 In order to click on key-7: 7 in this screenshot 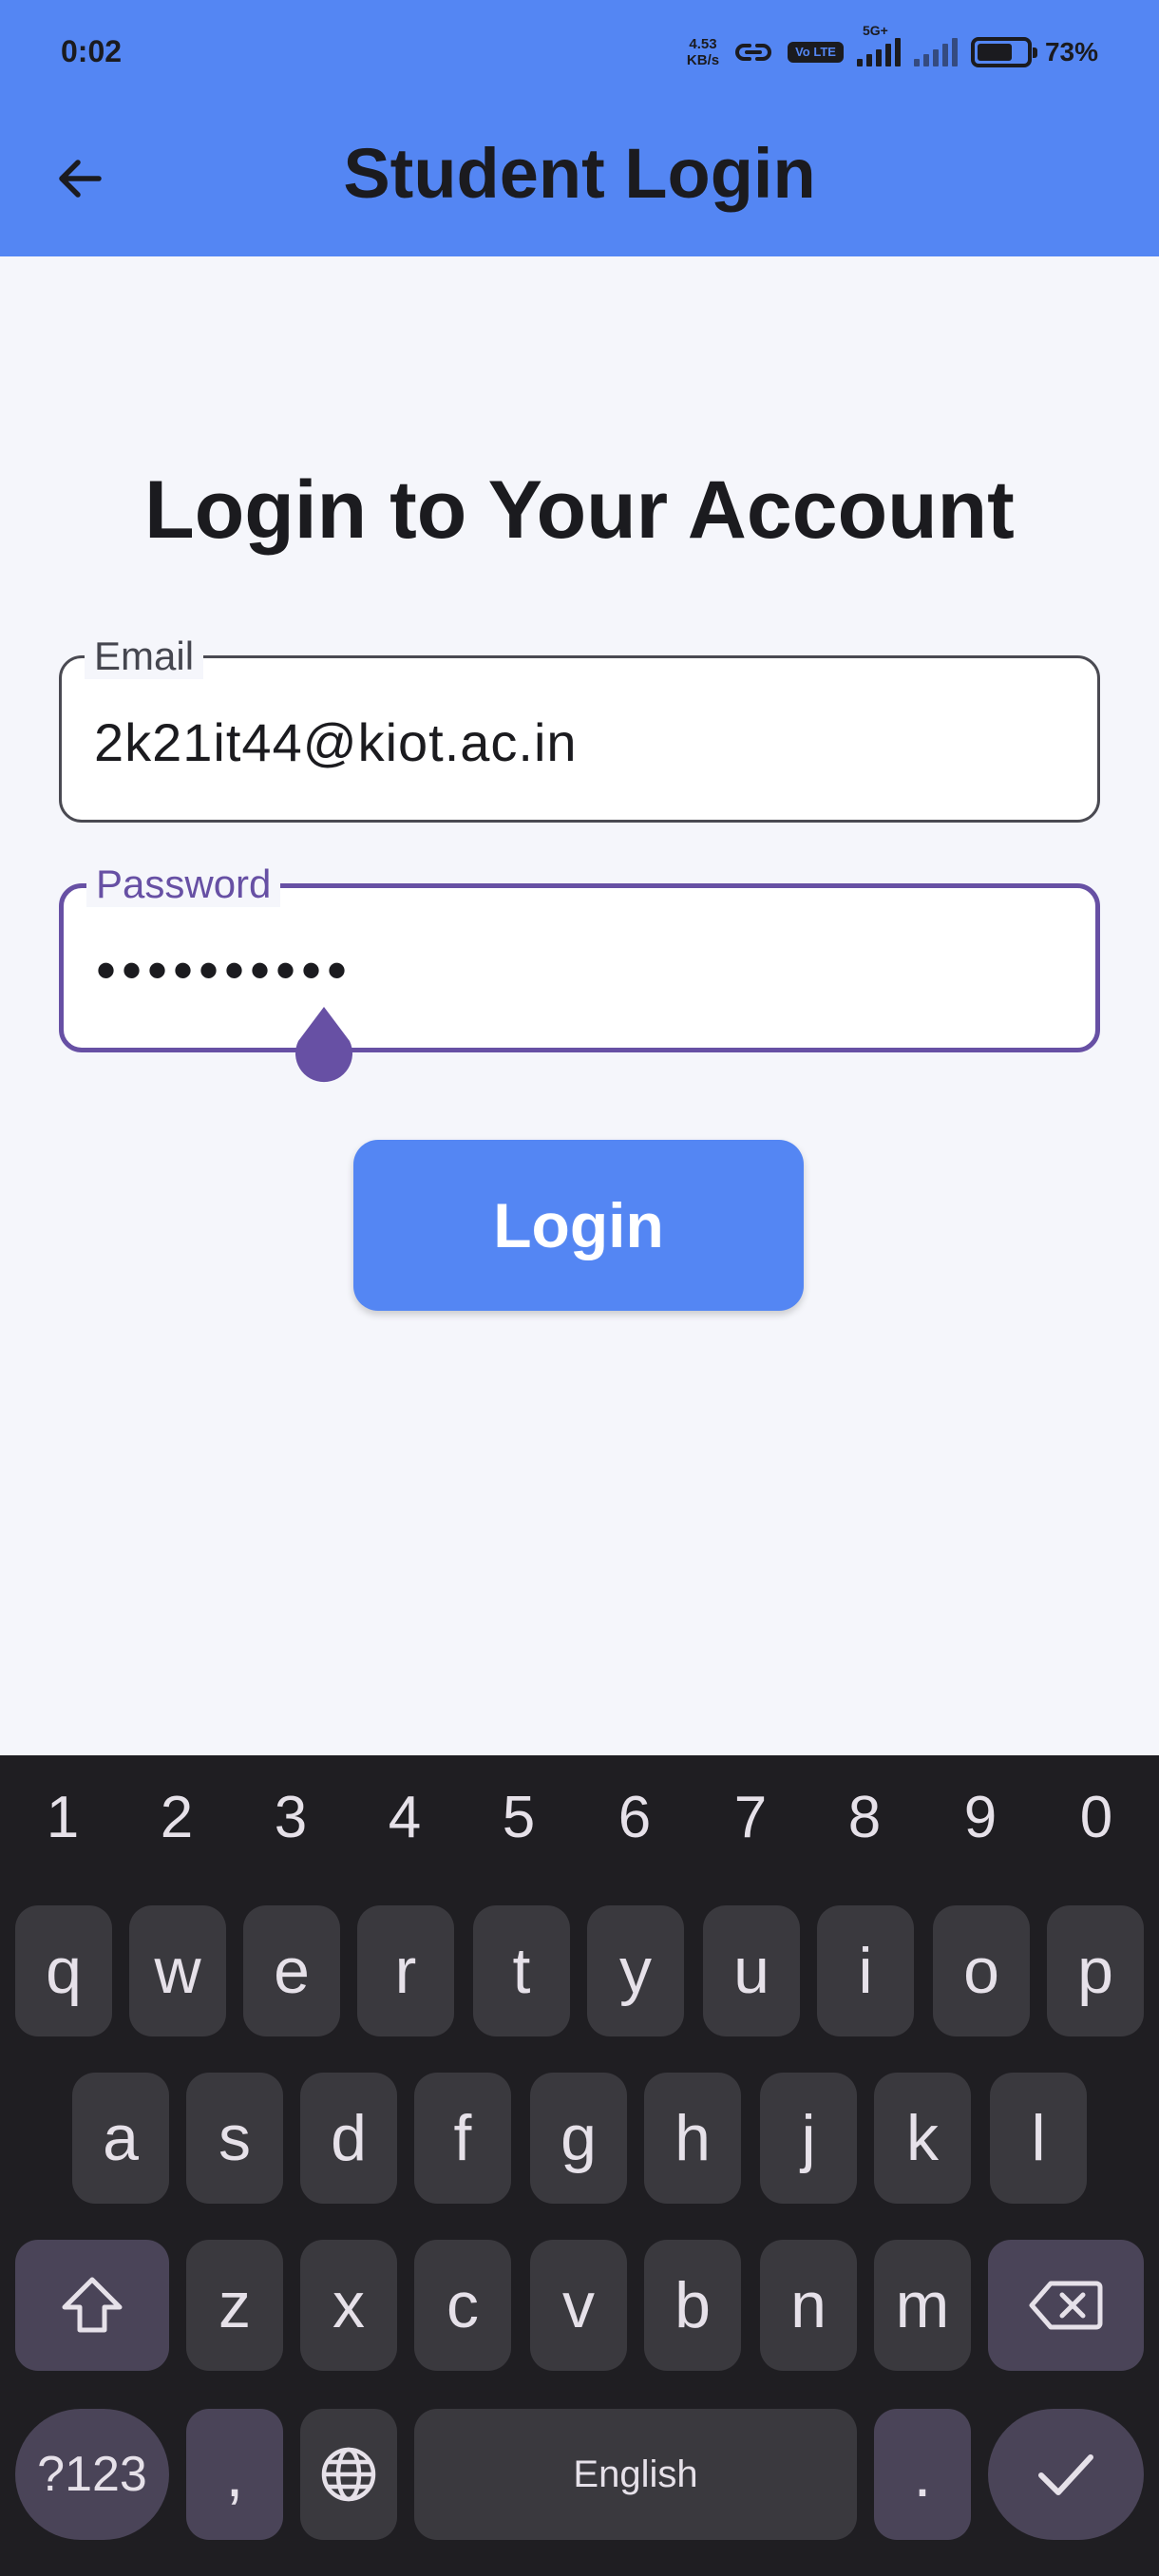, I will do `click(750, 1817)`.